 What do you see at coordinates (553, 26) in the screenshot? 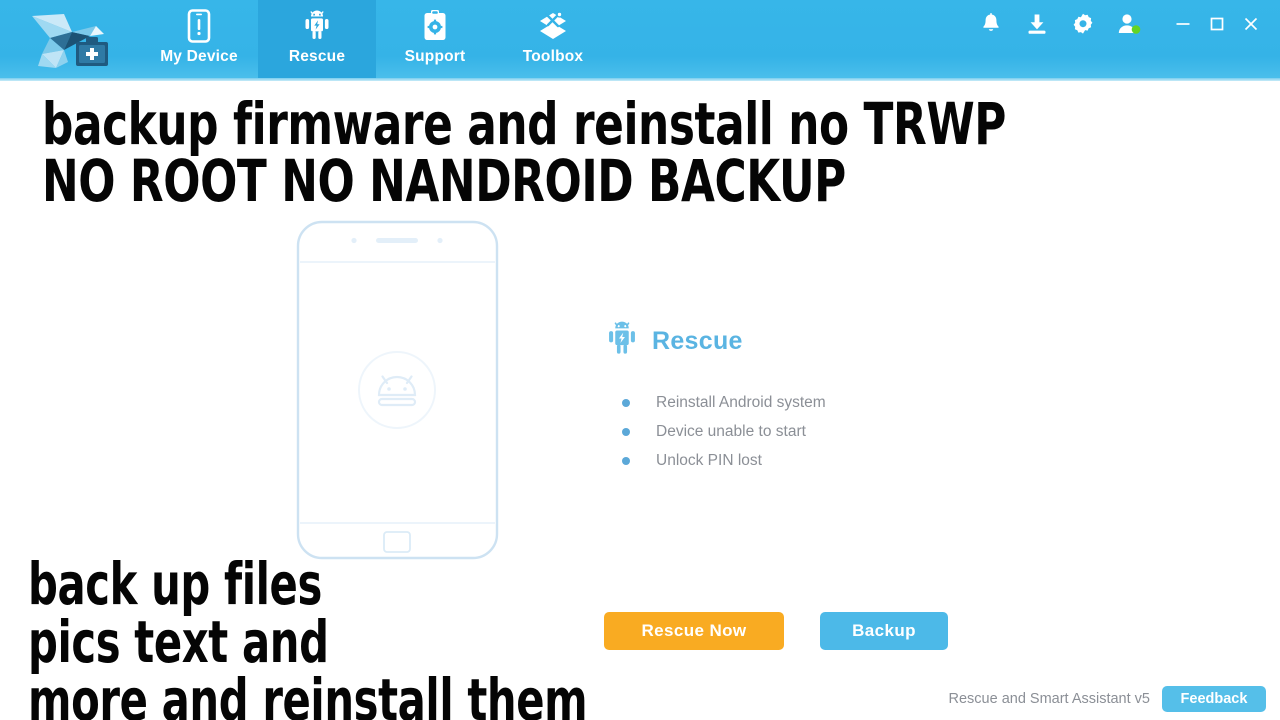
I see `toolbox-icon` at bounding box center [553, 26].